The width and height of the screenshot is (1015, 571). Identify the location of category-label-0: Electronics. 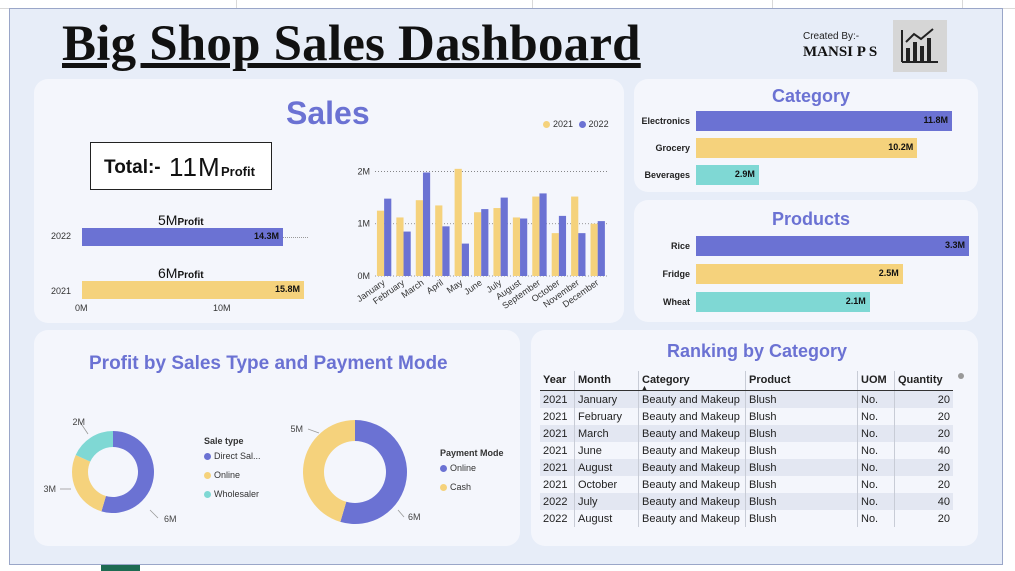
(665, 121).